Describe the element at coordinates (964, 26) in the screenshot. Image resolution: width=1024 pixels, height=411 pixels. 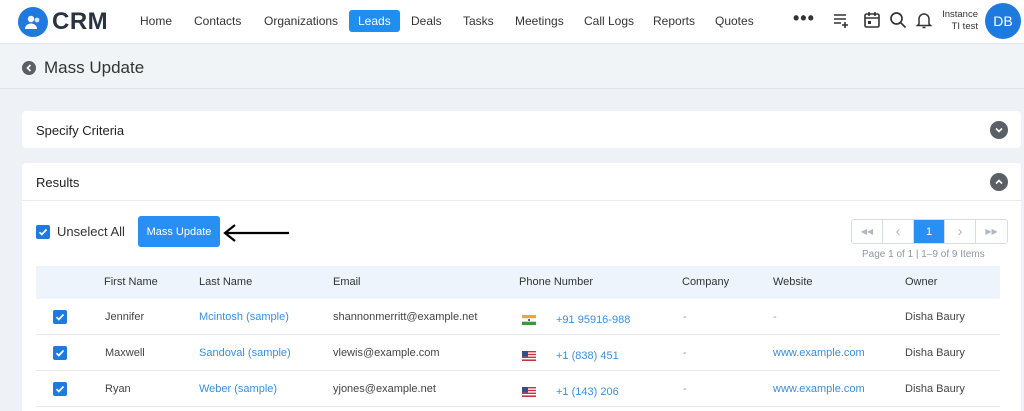
I see `instance-line-2: TI test` at that location.